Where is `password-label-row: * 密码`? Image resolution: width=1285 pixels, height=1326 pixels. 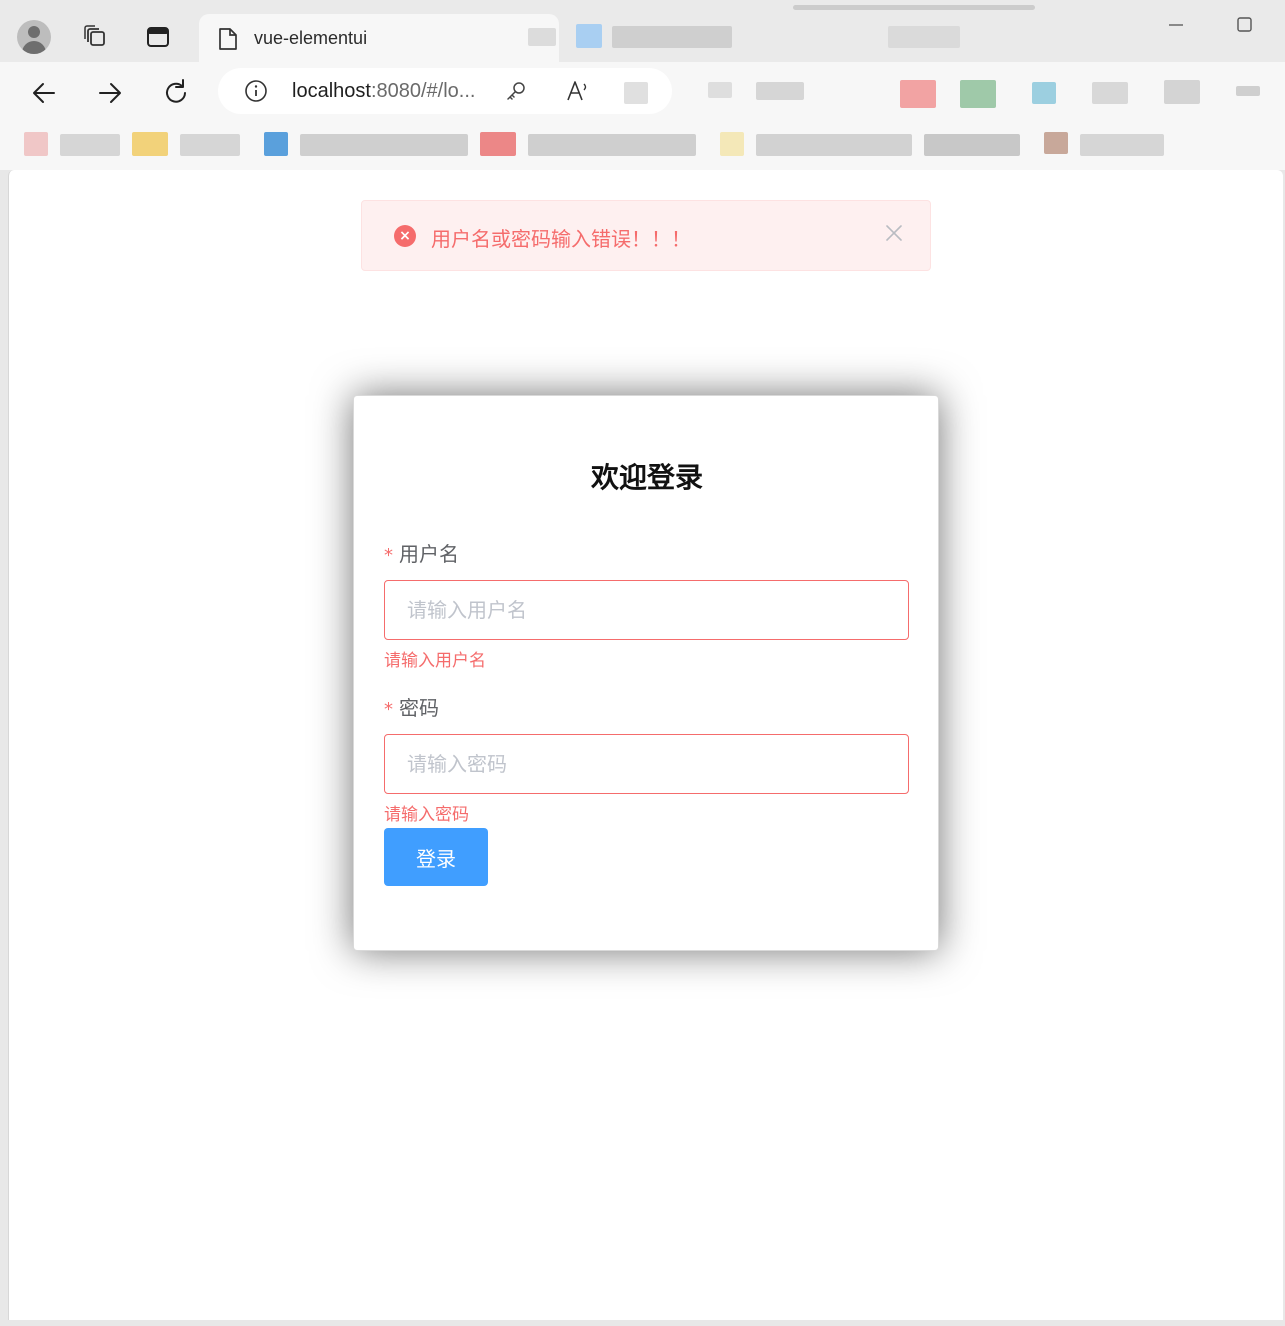
password-label-row: * 密码 is located at coordinates (411, 706).